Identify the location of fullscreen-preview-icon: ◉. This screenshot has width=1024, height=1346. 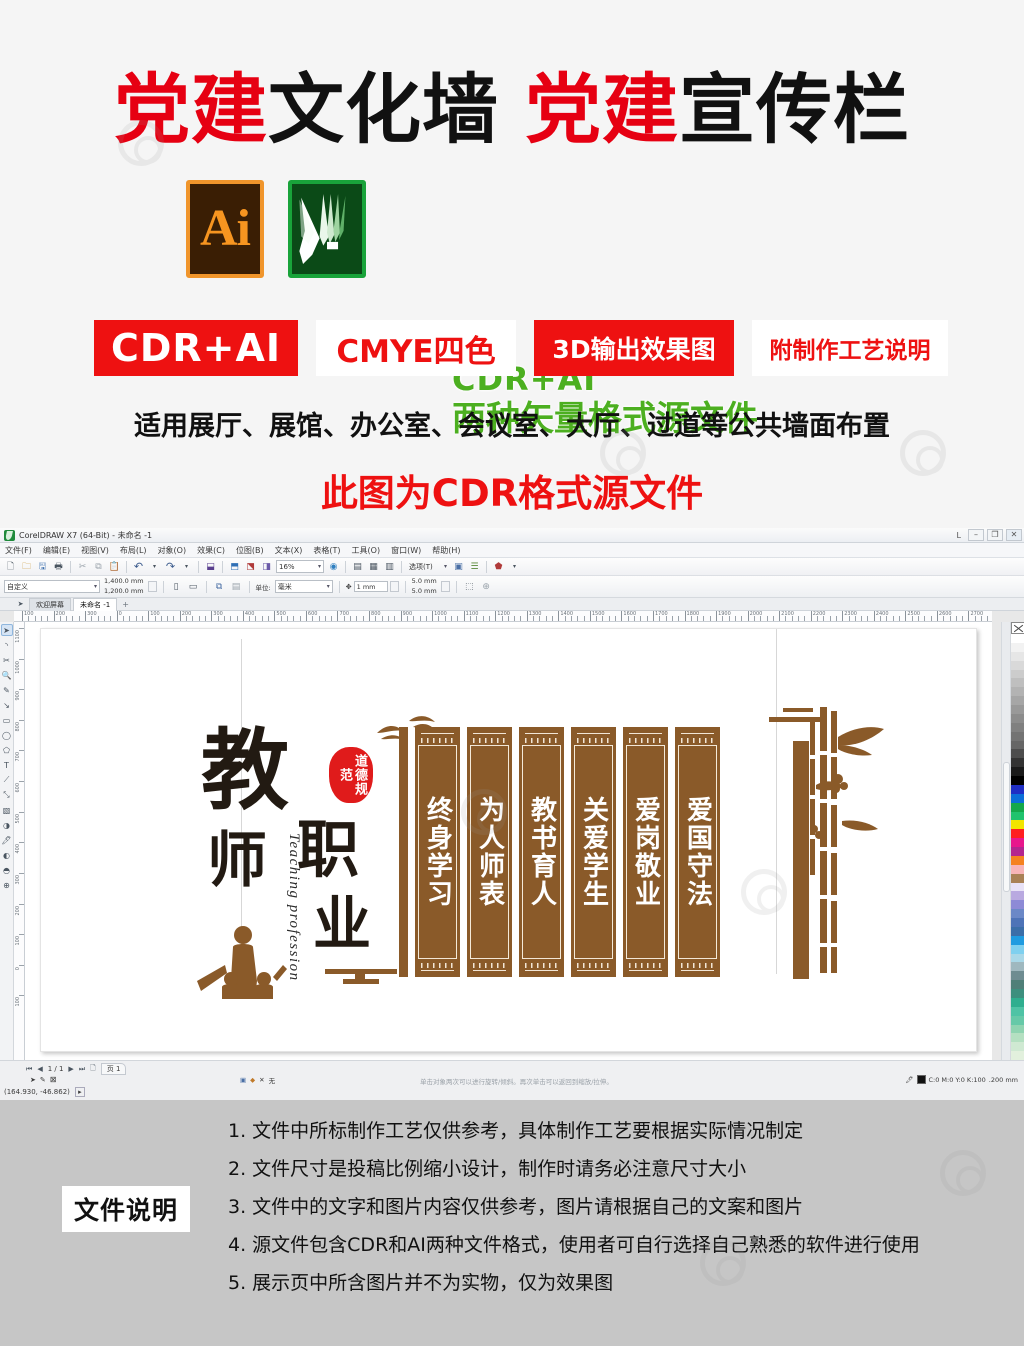
(333, 566).